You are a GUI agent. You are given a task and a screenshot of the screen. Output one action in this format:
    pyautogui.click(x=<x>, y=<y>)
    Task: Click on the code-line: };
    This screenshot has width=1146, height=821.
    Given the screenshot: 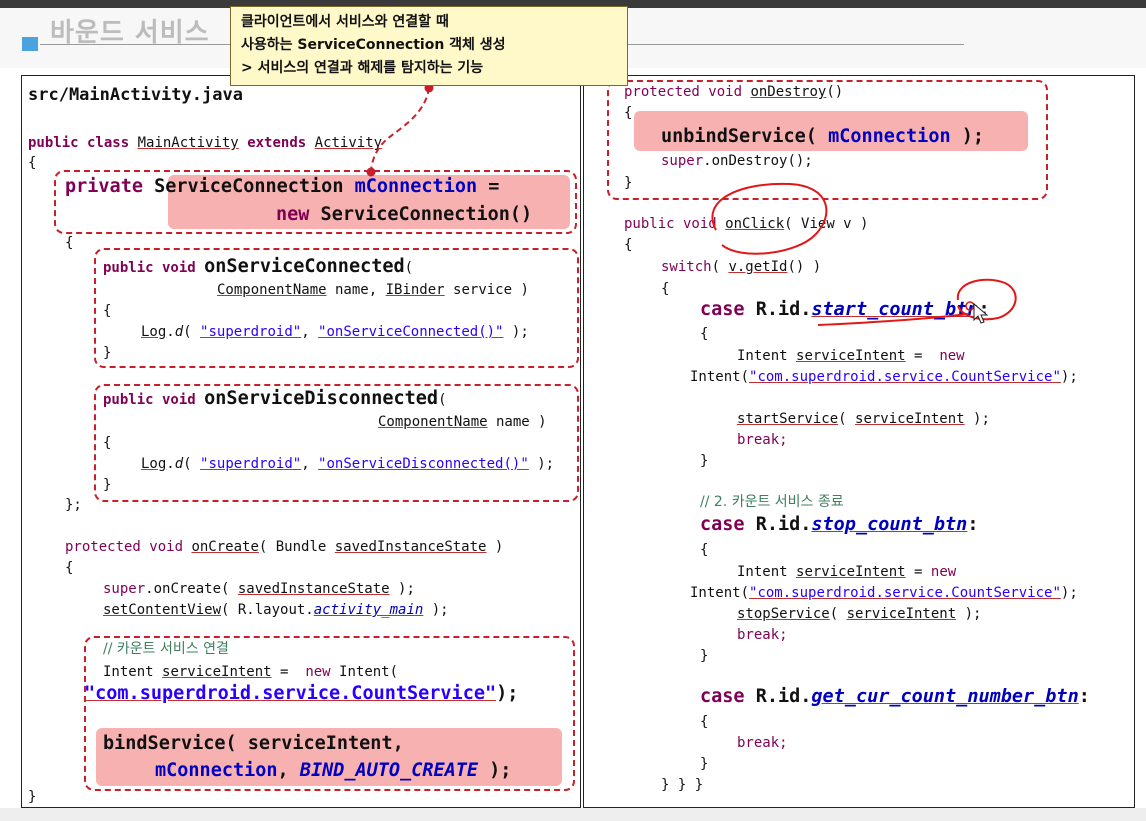 What is the action you would take?
    pyautogui.click(x=73, y=505)
    